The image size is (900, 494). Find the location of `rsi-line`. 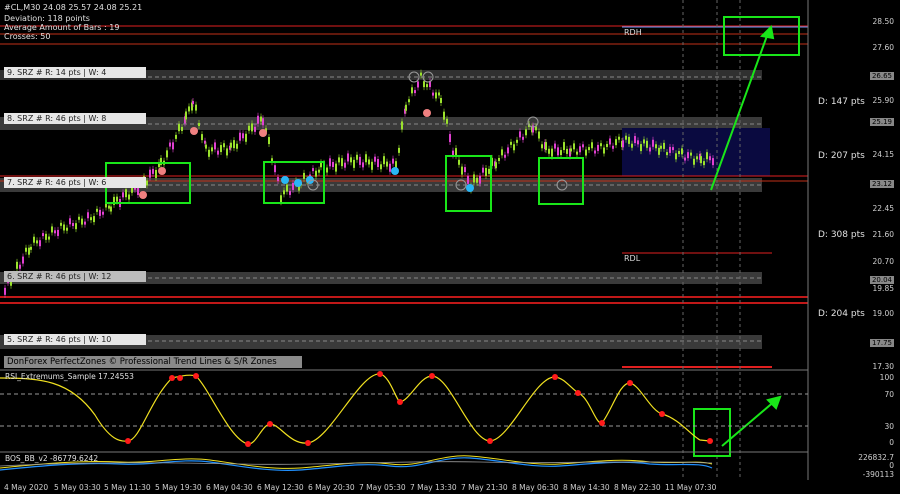

rsi-line is located at coordinates (355, 409).